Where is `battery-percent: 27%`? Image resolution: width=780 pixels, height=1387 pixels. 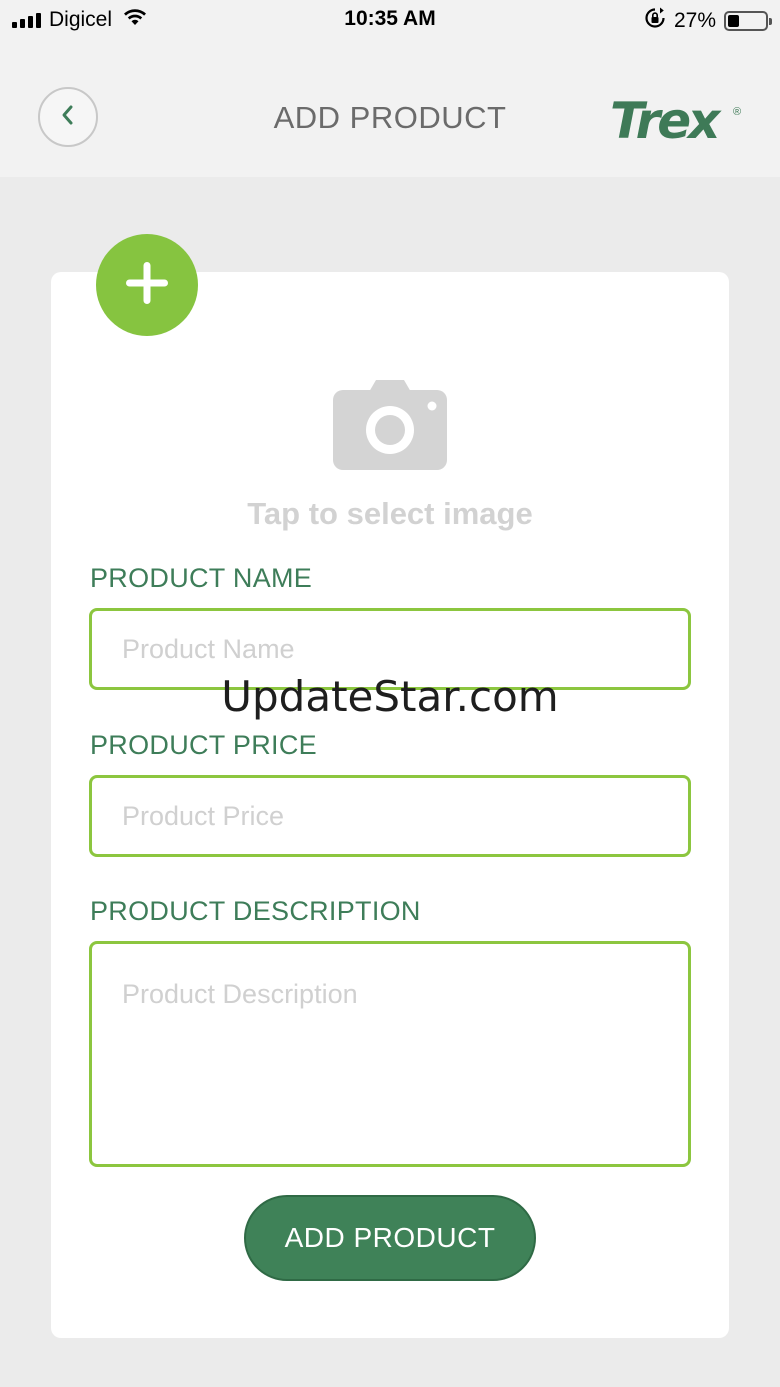
battery-percent: 27% is located at coordinates (694, 20).